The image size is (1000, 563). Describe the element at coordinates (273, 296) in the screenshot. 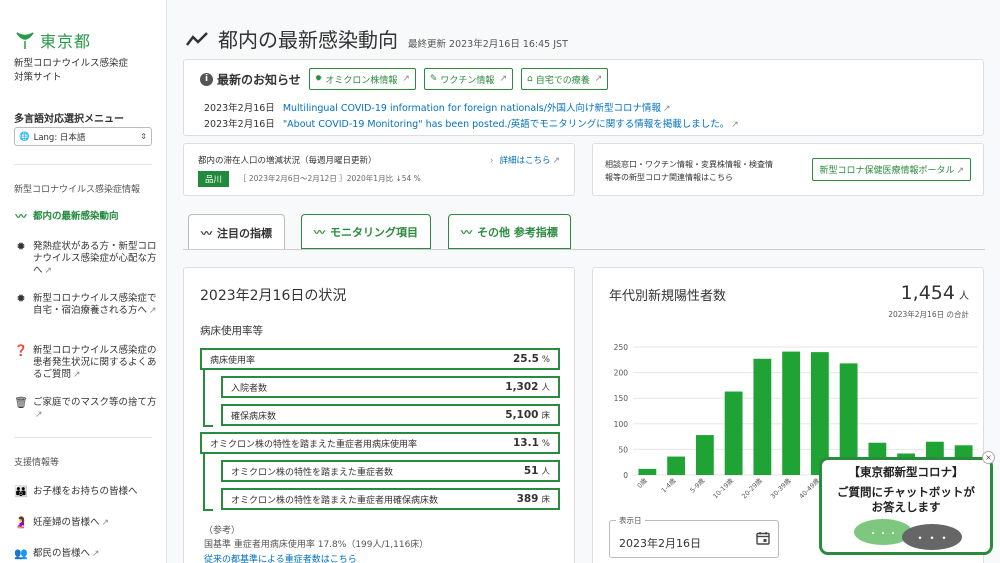

I see `status-title: 2023年2月16日の状況` at that location.